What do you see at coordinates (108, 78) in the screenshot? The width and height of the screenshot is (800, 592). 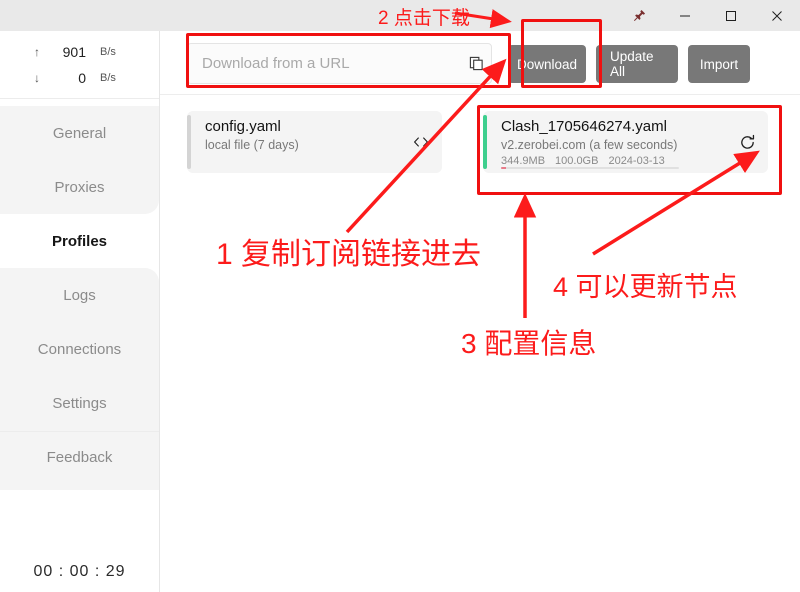 I see `download-speed-unit: B/s` at bounding box center [108, 78].